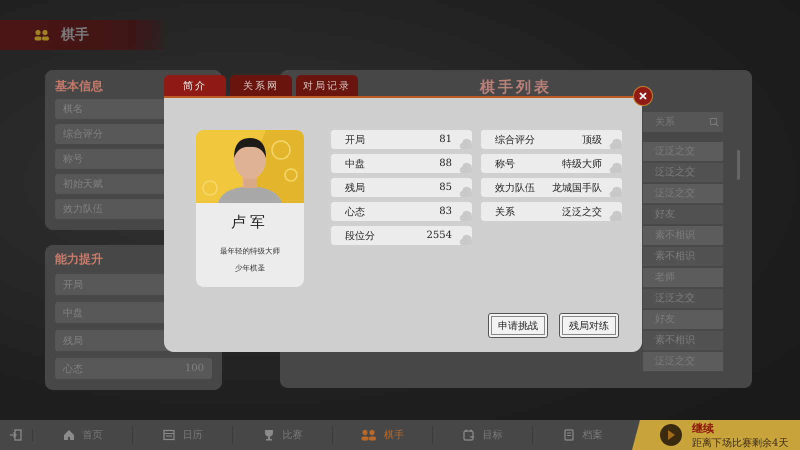  Describe the element at coordinates (327, 85) in the screenshot. I see `tab: 对局记录` at that location.